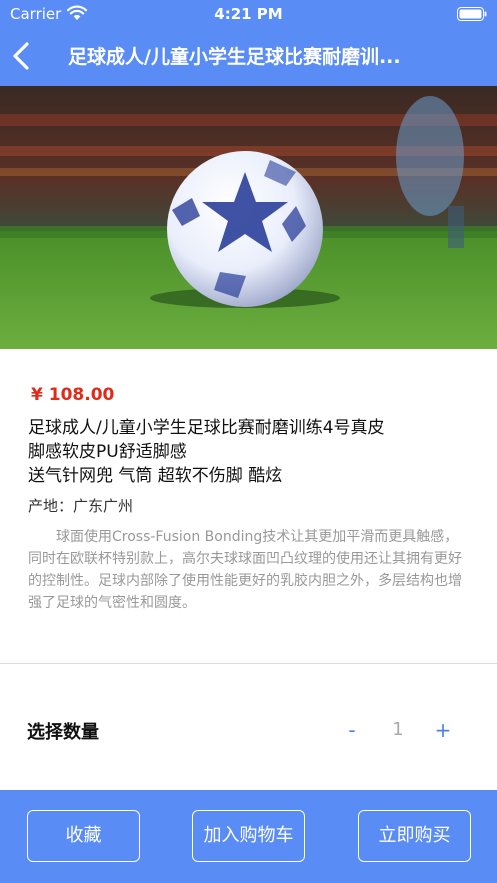 The width and height of the screenshot is (497, 883). I want to click on product-name-line-1: 足球成人/儿童小学生足球比赛耐磨训练4号真皮, so click(206, 428).